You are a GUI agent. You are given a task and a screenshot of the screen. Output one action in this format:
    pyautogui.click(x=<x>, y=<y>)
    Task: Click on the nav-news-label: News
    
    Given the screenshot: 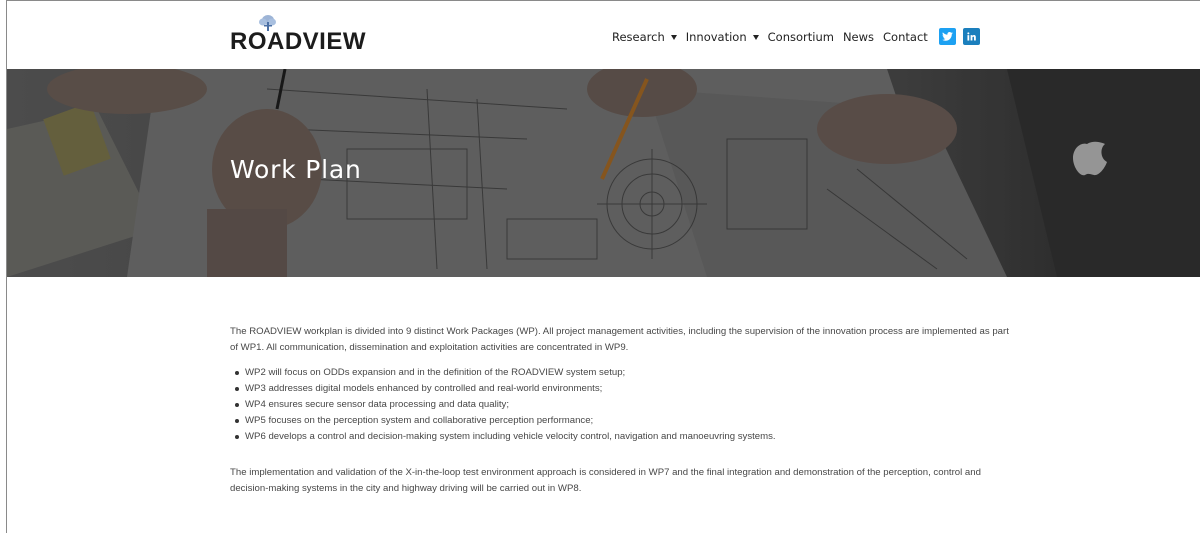 What is the action you would take?
    pyautogui.click(x=858, y=36)
    